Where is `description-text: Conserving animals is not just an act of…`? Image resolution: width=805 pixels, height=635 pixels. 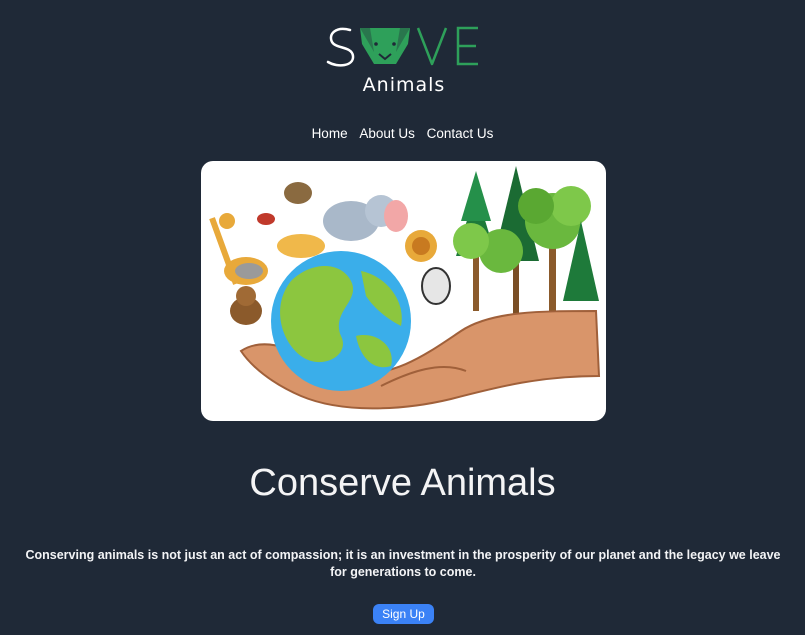 description-text: Conserving animals is not just an act of… is located at coordinates (403, 563).